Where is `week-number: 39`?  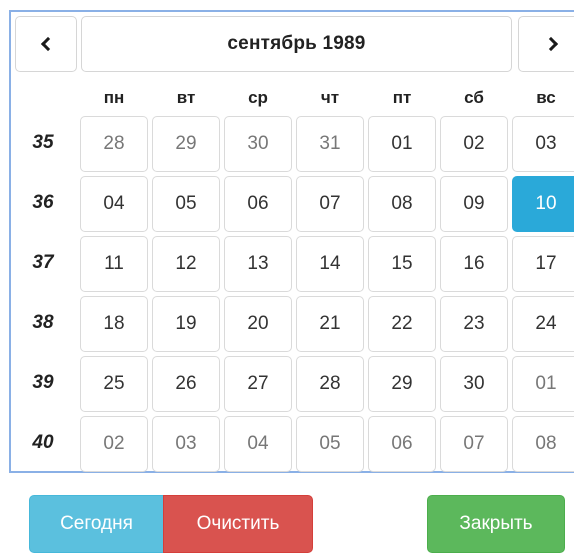 week-number: 39 is located at coordinates (43, 382).